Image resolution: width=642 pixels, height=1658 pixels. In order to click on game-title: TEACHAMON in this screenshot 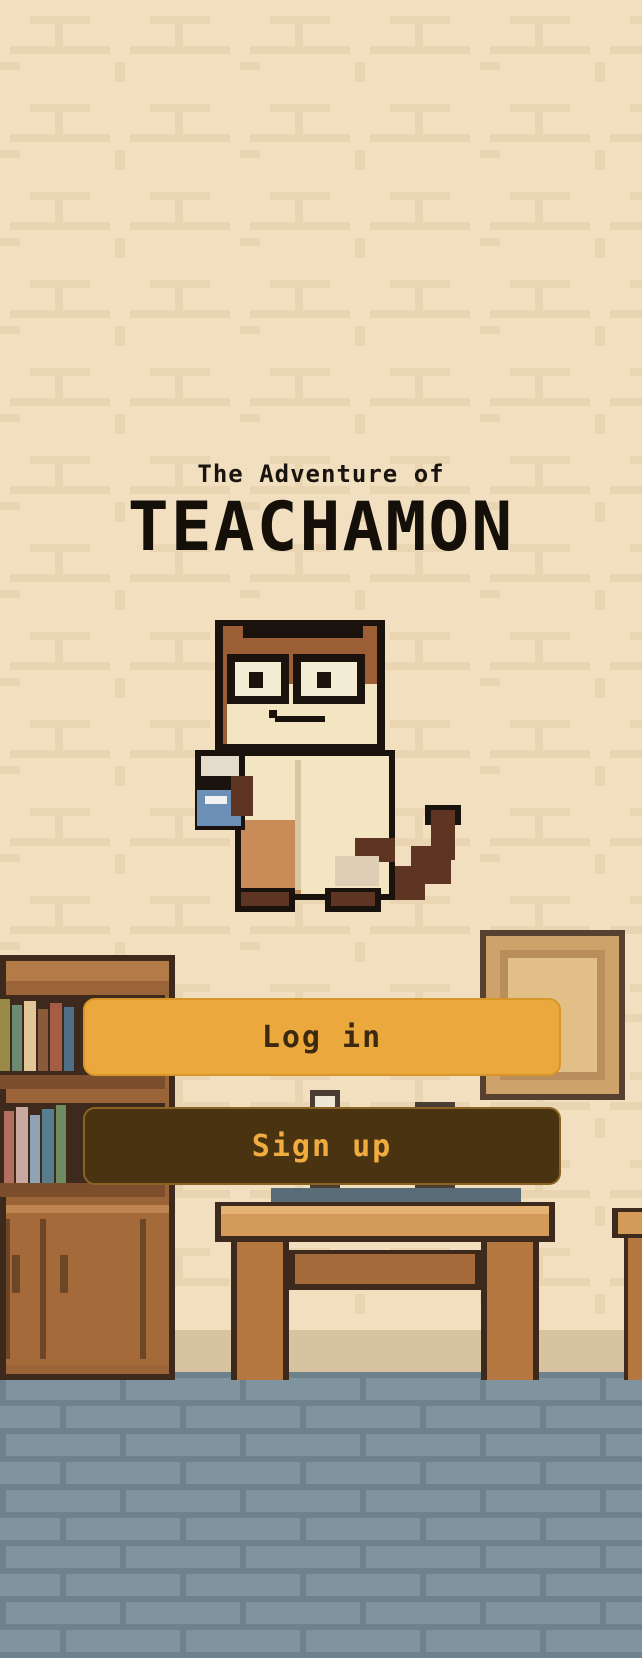, I will do `click(321, 527)`.